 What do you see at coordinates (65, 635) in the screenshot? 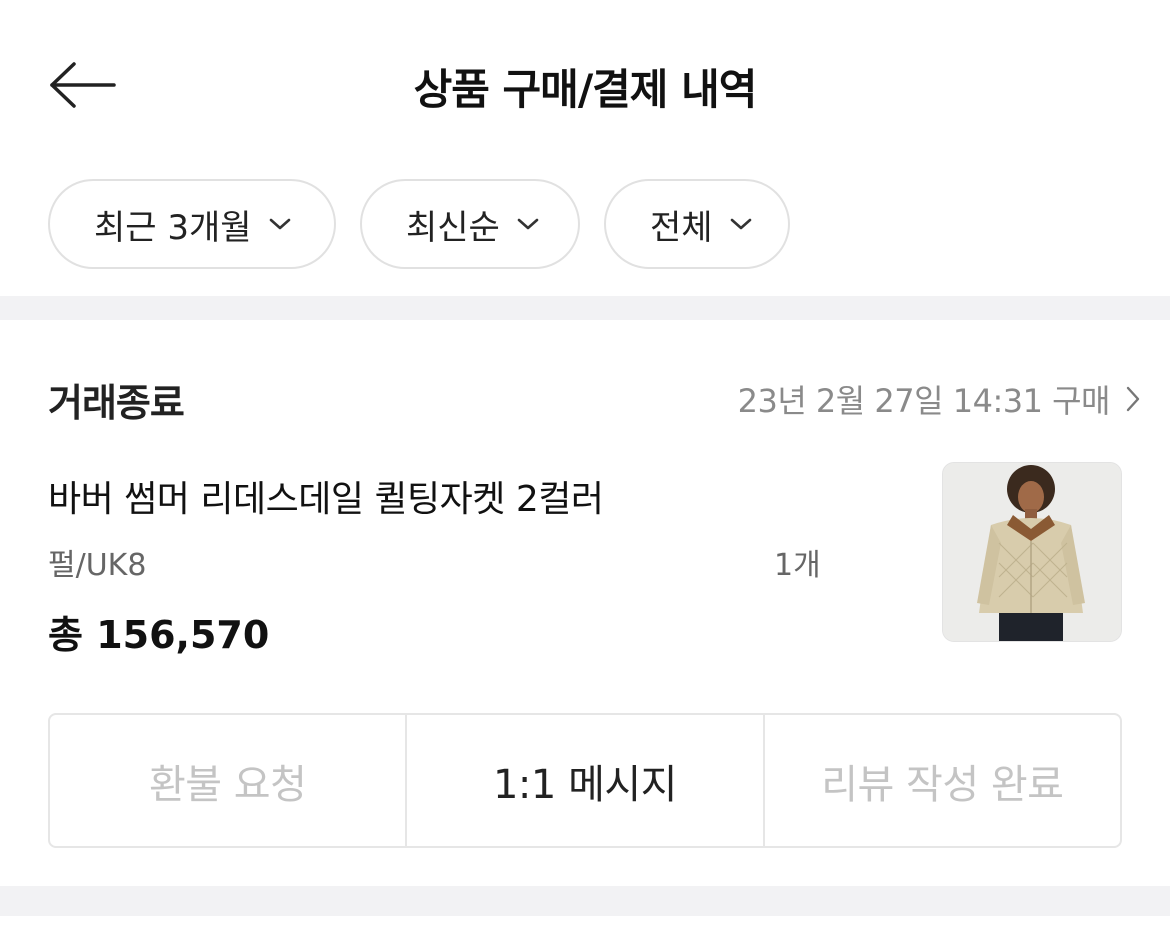
I see `total-prefix: 총` at bounding box center [65, 635].